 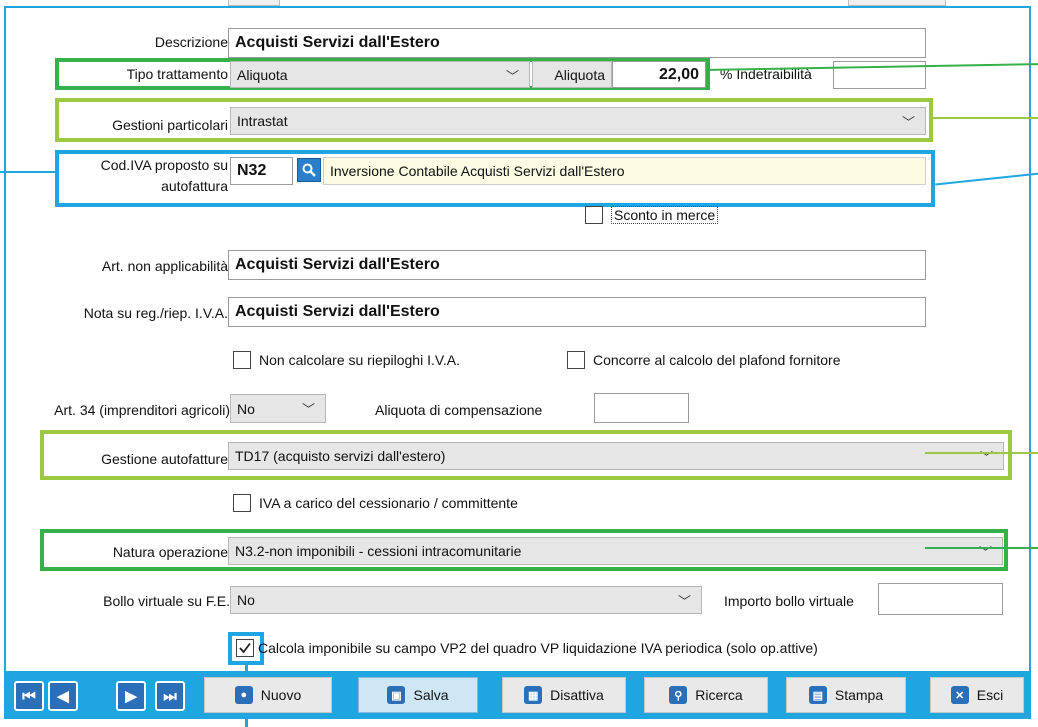 I want to click on salva-button: ▣ Salva, so click(x=418, y=695).